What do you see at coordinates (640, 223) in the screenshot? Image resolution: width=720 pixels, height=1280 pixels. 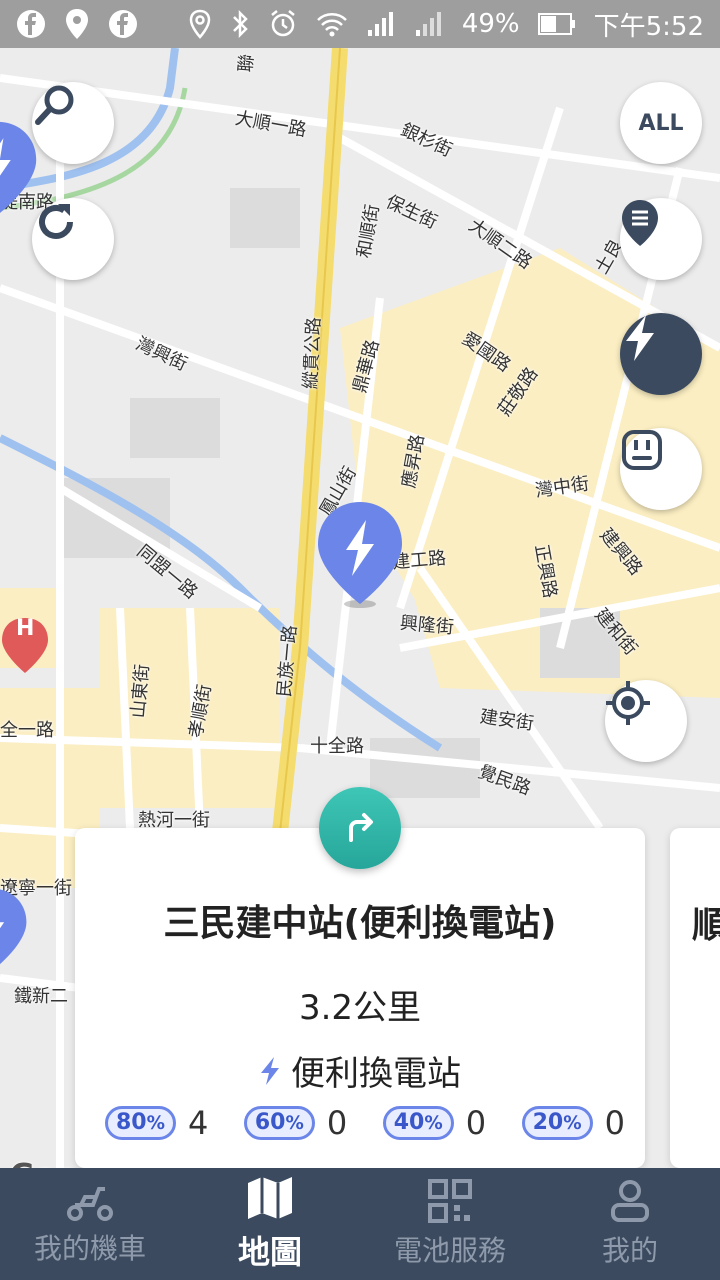 I see `list-pin-icon` at bounding box center [640, 223].